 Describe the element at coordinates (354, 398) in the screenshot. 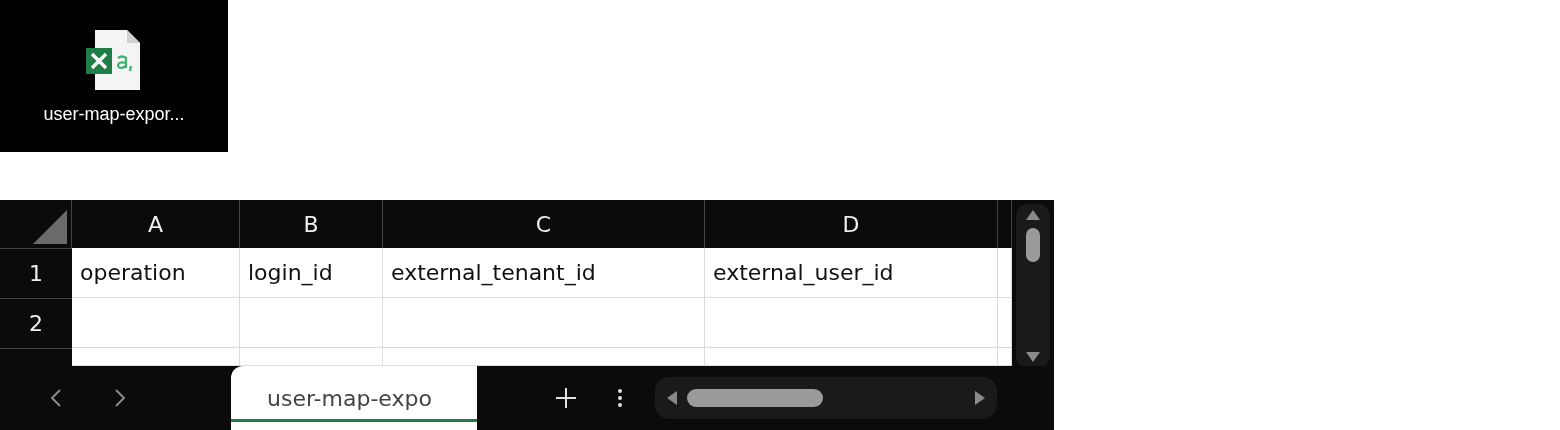

I see `sheet-tab: user-map-expo` at that location.